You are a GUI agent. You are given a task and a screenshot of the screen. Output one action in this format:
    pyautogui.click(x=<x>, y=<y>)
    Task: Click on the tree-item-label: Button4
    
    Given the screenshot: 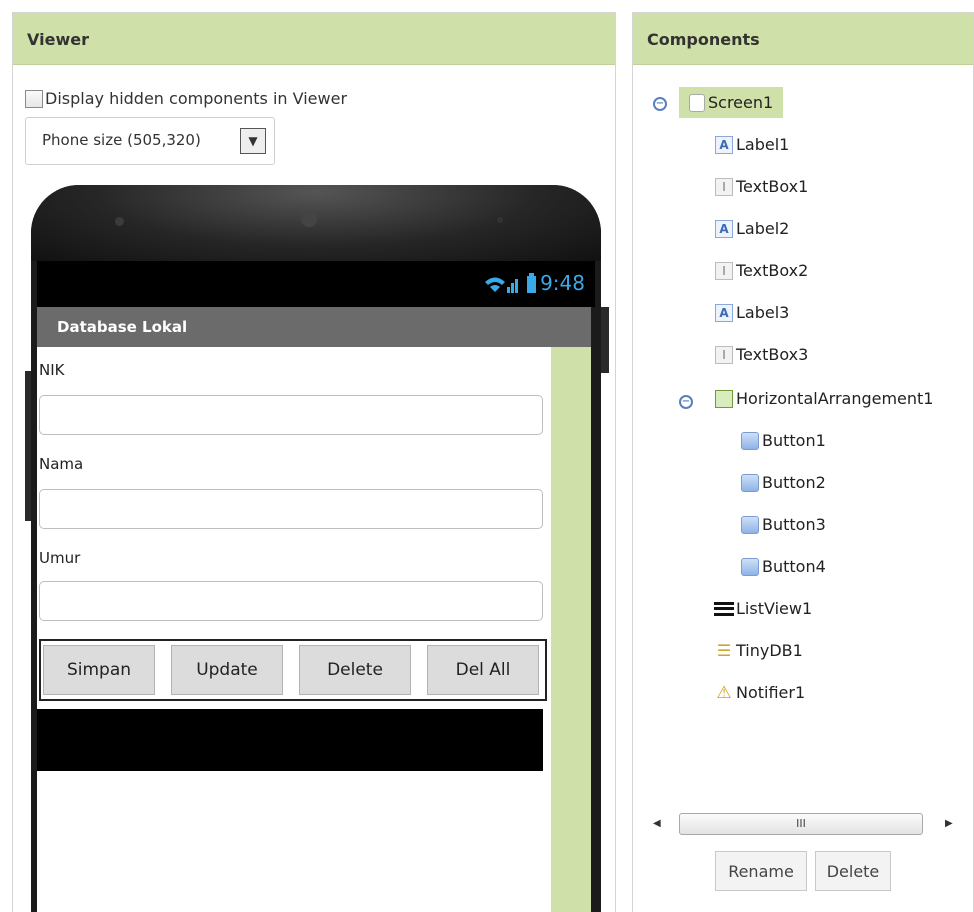 What is the action you would take?
    pyautogui.click(x=794, y=566)
    